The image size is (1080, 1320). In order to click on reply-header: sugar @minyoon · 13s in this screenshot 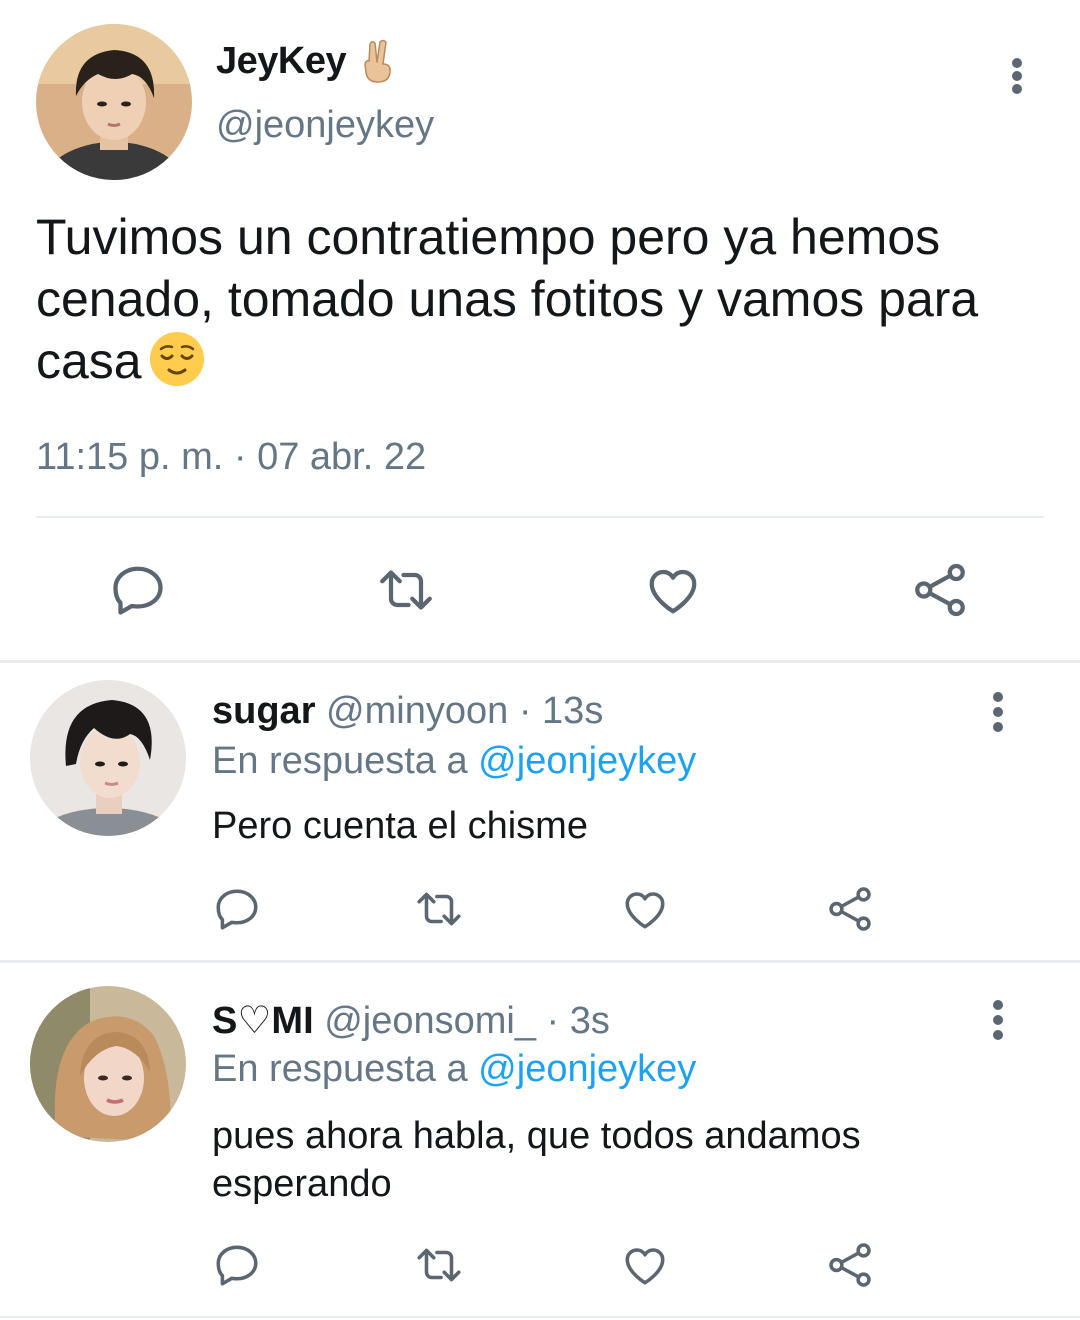, I will do `click(407, 711)`.